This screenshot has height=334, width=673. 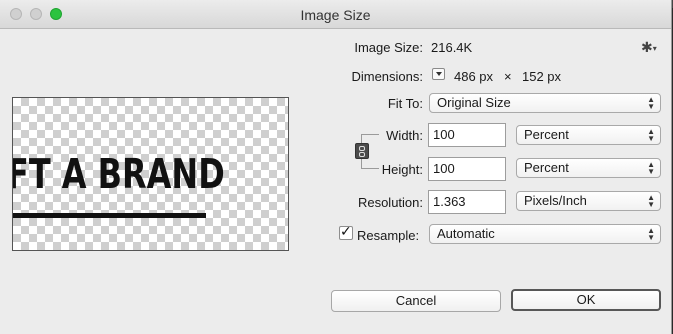 What do you see at coordinates (404, 135) in the screenshot?
I see `width-label: Width:` at bounding box center [404, 135].